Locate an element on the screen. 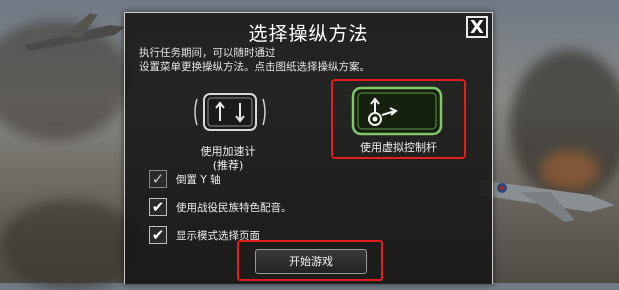 This screenshot has width=619, height=290. option-label: 使用战役民族特色配音。 is located at coordinates (234, 207).